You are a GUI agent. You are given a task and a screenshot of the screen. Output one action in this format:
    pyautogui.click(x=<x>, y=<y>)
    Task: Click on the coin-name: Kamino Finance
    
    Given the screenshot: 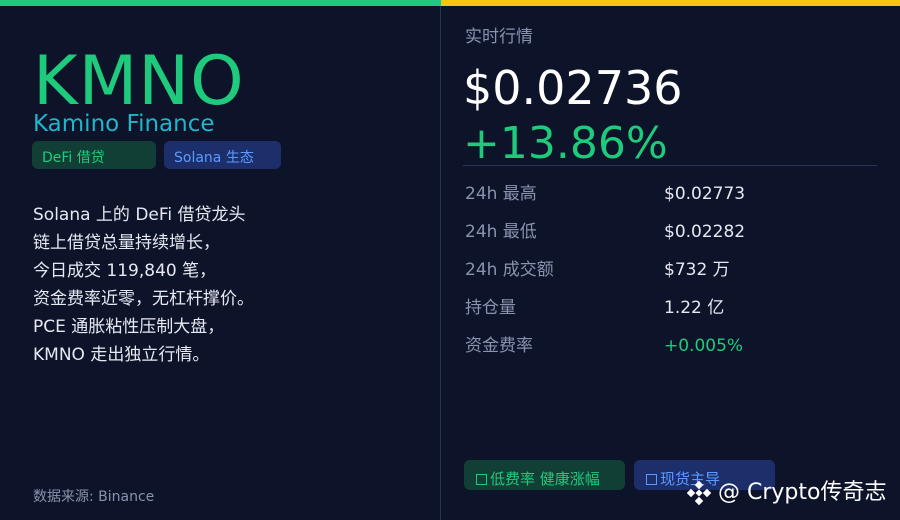 What is the action you would take?
    pyautogui.click(x=124, y=124)
    